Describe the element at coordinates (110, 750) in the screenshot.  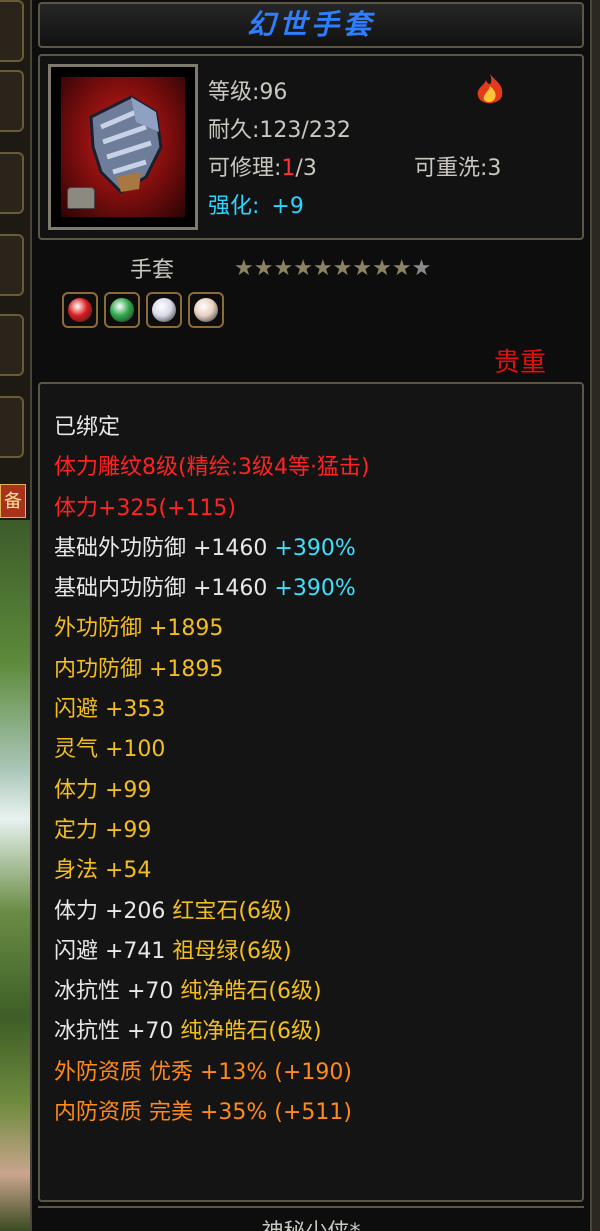
I see `attribute-text: 灵气 +100` at that location.